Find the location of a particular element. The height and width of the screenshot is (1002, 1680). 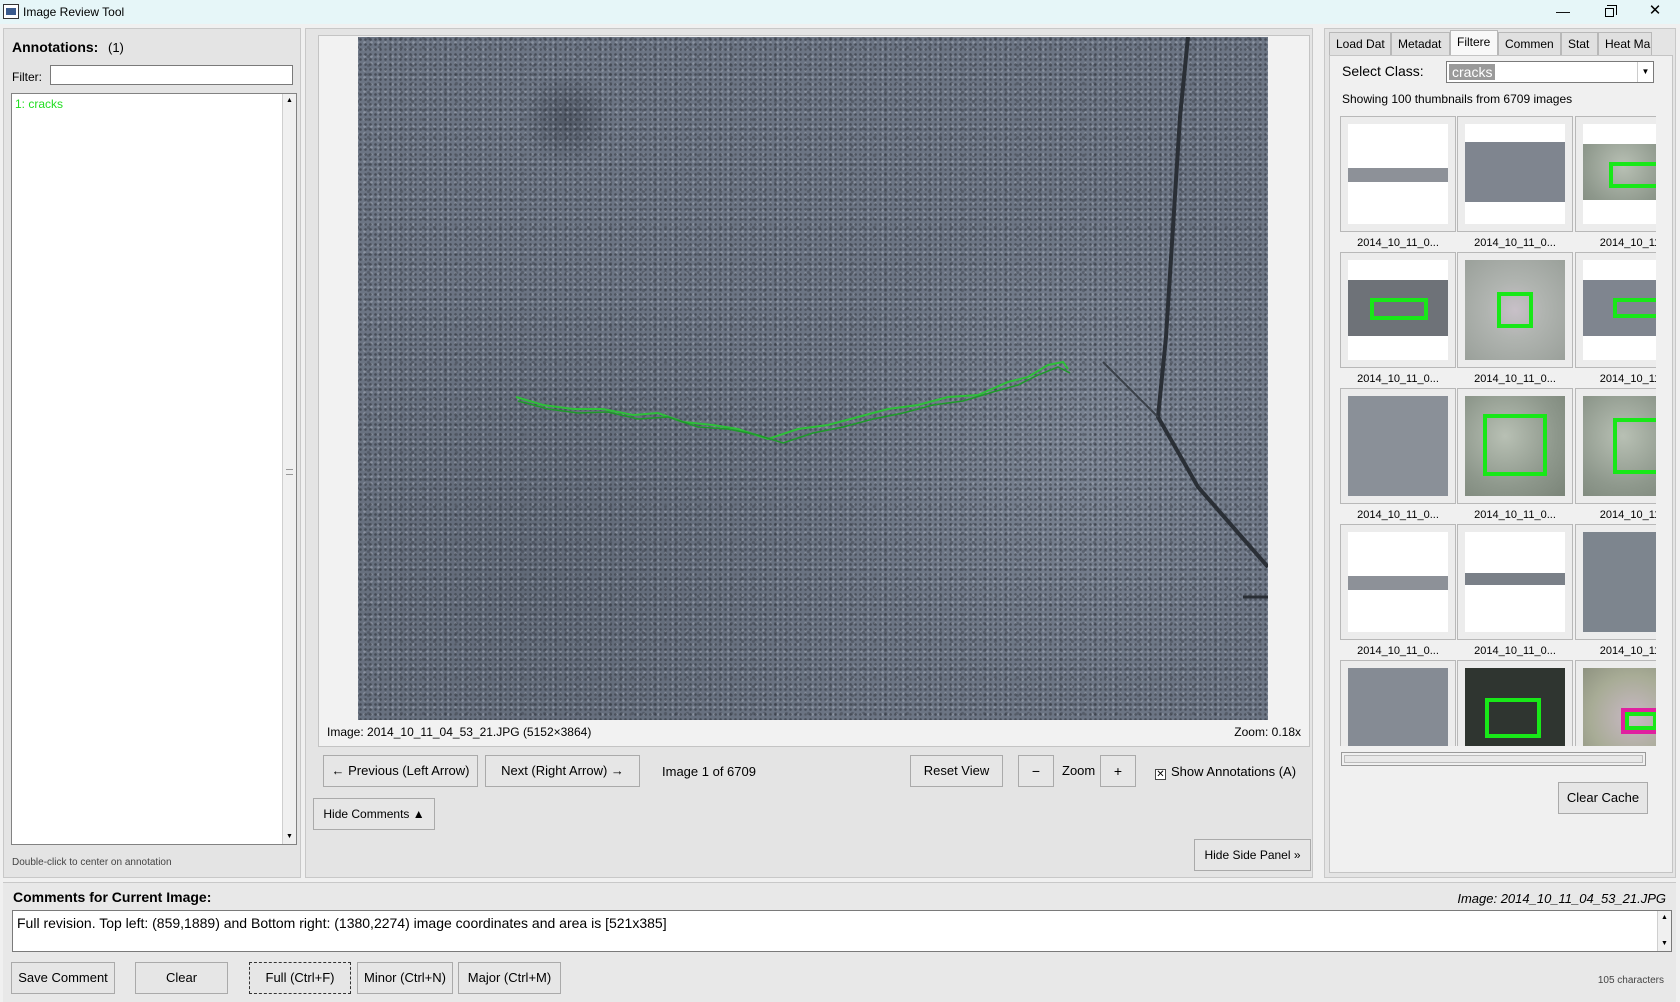

show-annotations-label: Show Annotations (A) is located at coordinates (1234, 771).